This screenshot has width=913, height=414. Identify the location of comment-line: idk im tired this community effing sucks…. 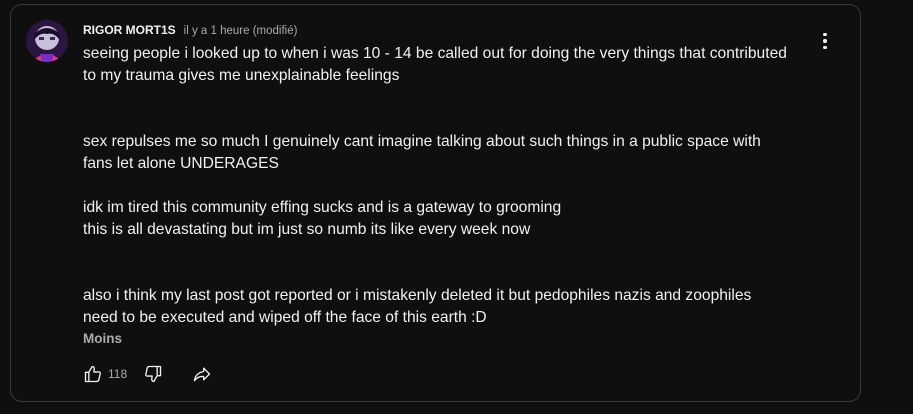
(322, 207).